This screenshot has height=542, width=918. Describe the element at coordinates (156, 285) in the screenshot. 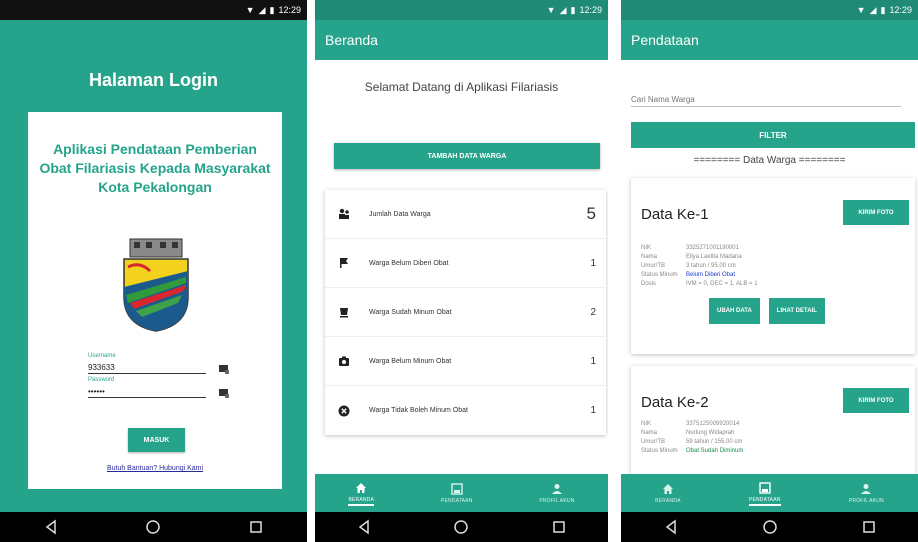

I see `city-crest-logo` at that location.